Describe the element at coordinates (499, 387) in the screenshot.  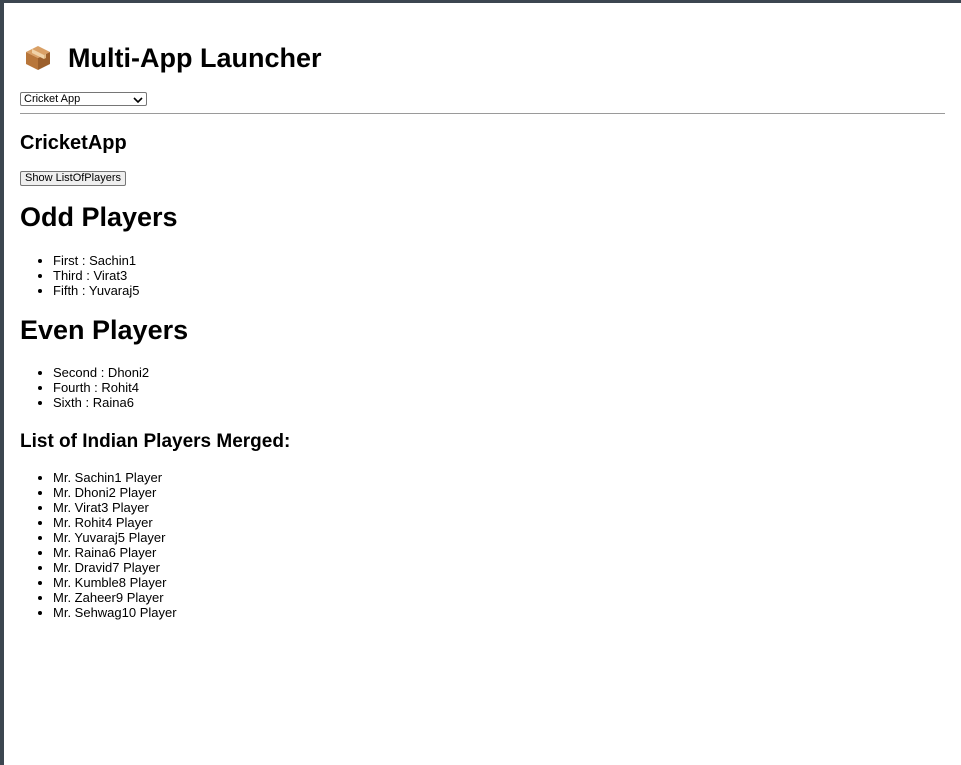
I see `list-item: Fourth : Rohit4` at that location.